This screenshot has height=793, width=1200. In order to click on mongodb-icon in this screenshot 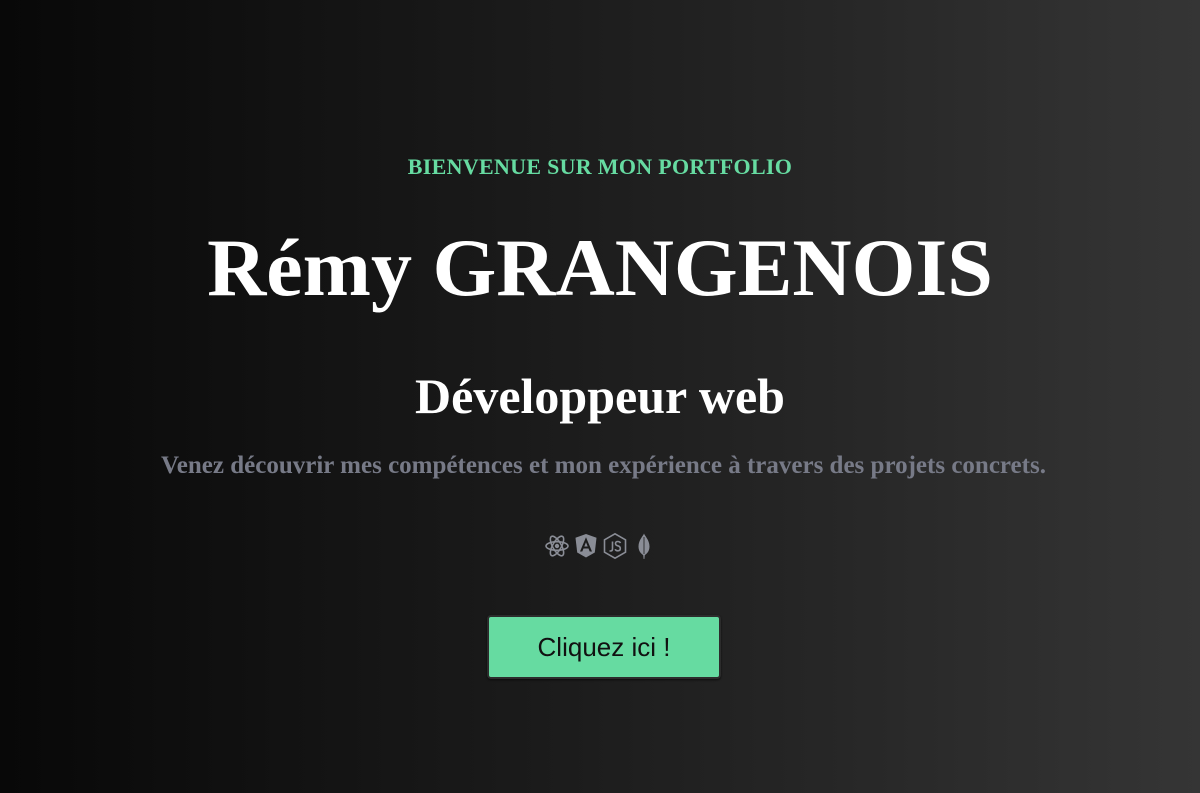, I will do `click(644, 546)`.